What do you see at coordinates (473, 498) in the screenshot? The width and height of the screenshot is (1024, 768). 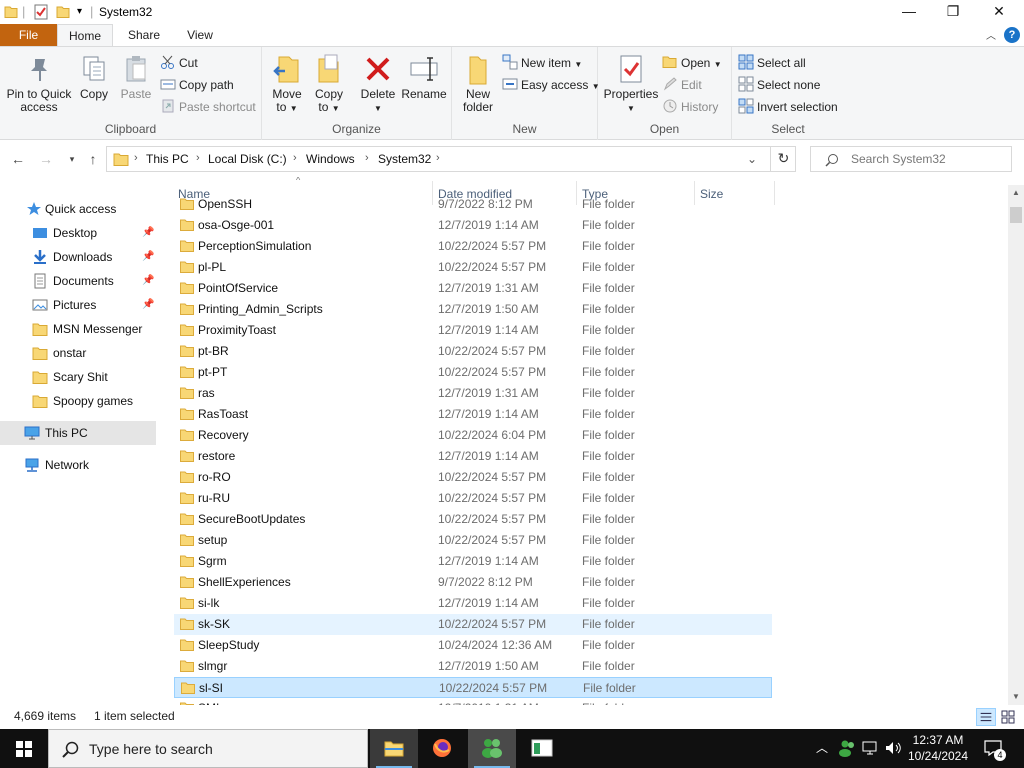 I see `file-row: ru-RU 10/22/2024 5:57 PM File folder` at bounding box center [473, 498].